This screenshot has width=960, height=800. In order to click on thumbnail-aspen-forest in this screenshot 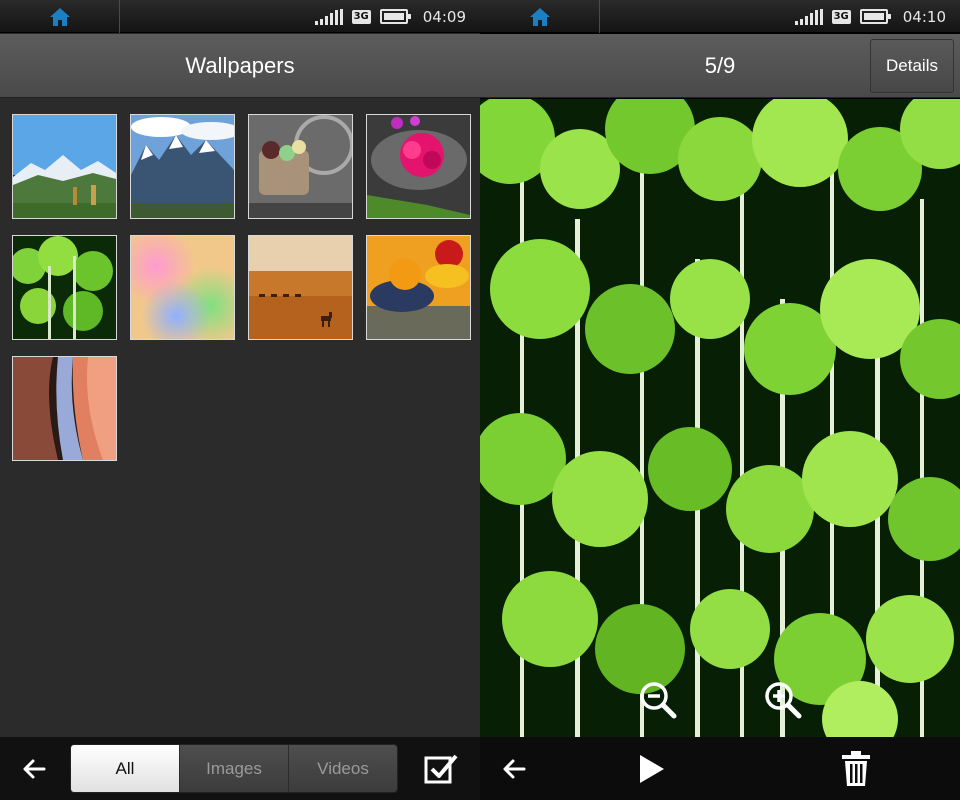, I will do `click(64, 287)`.